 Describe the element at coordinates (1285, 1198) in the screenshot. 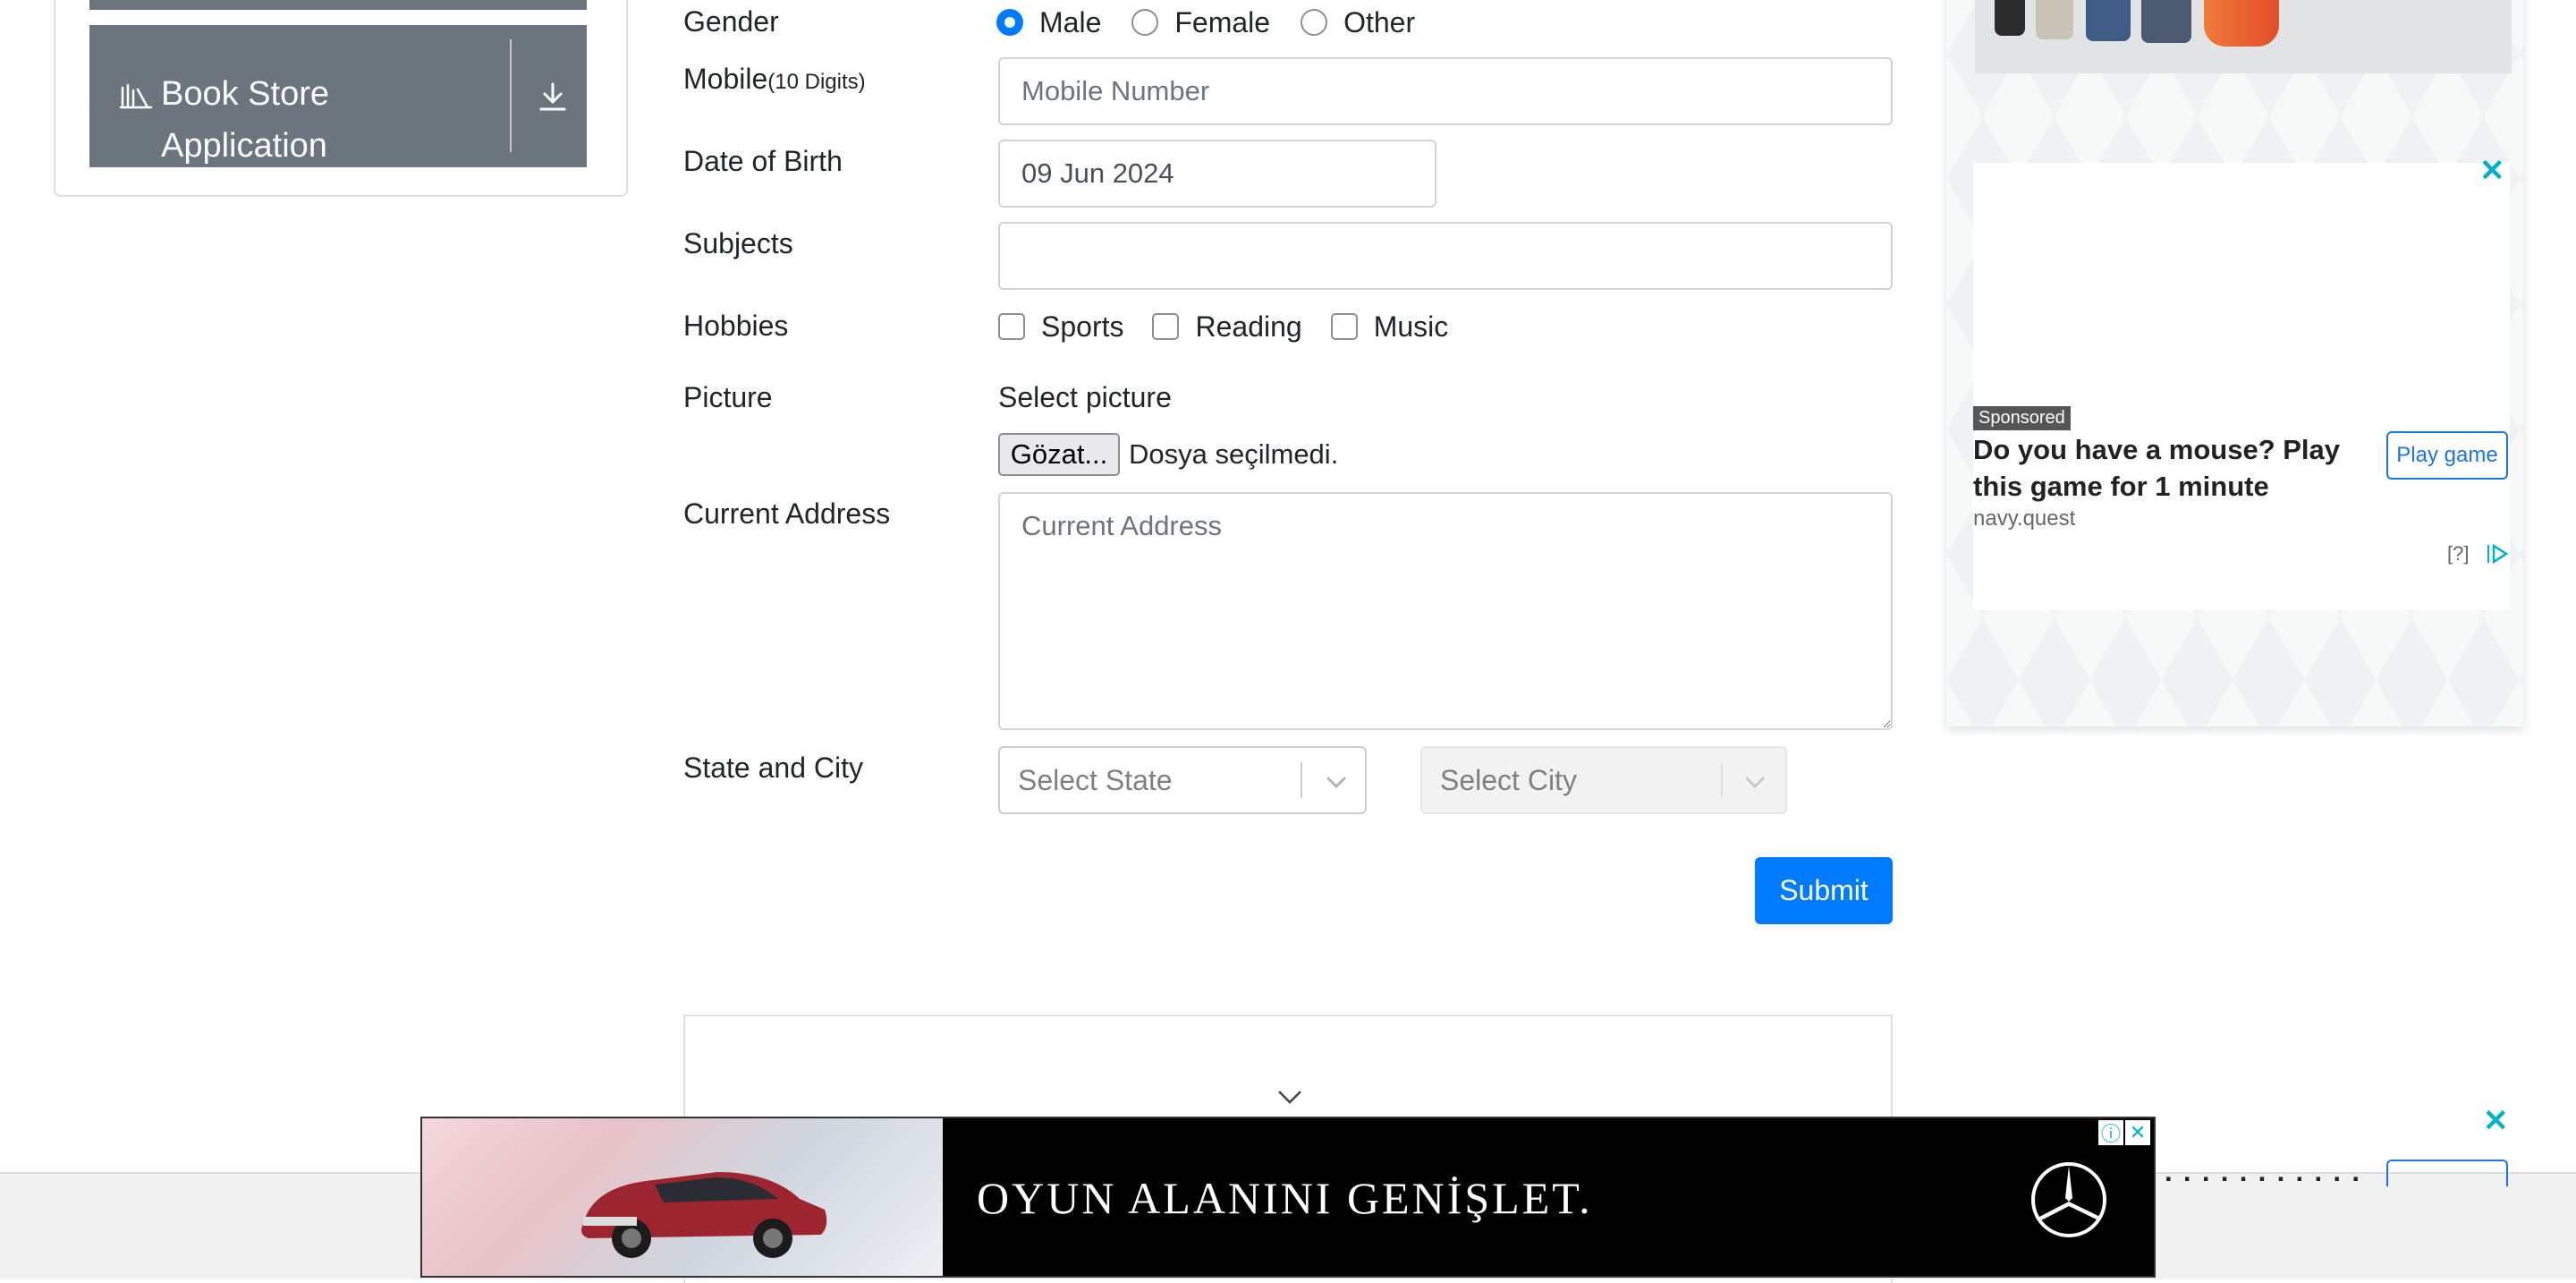

I see `banner-headline: OYUN ALANINI GENİŞLET.` at that location.